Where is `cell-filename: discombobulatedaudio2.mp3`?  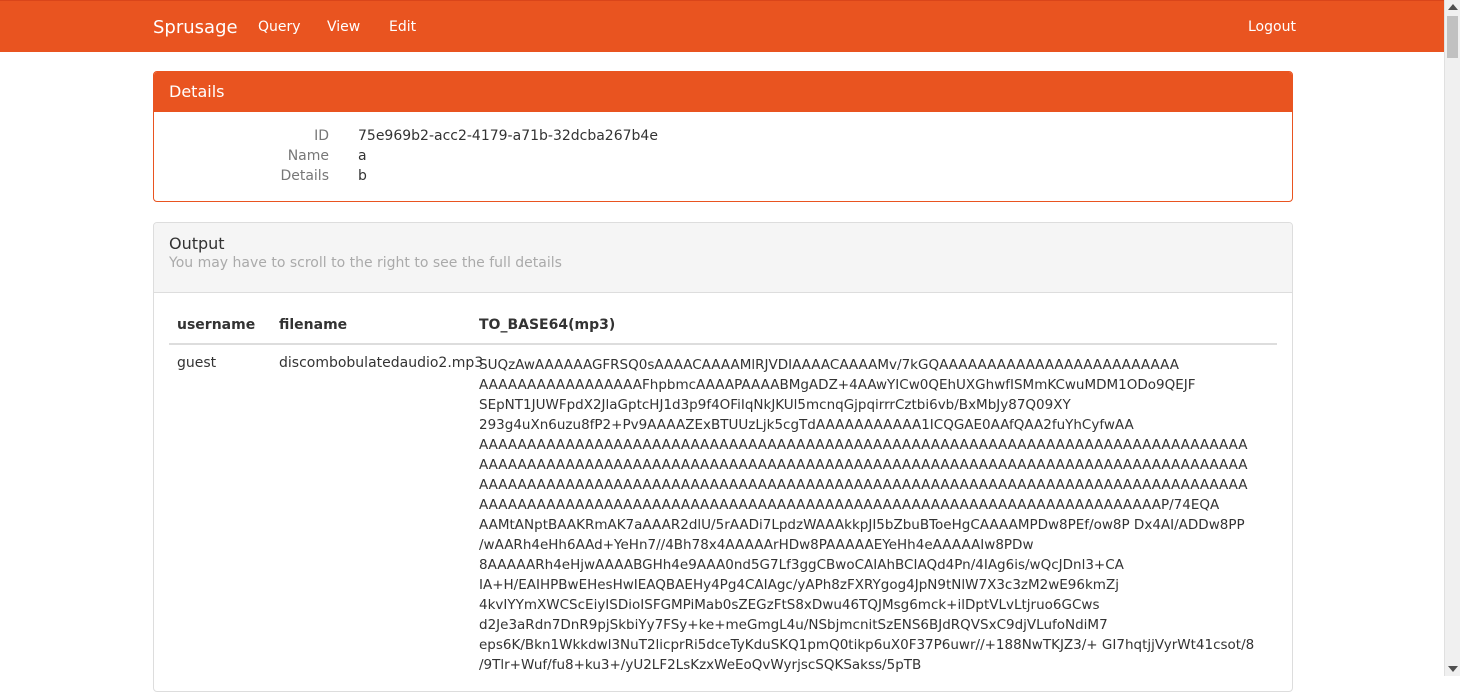 cell-filename: discombobulatedaudio2.mp3 is located at coordinates (381, 363).